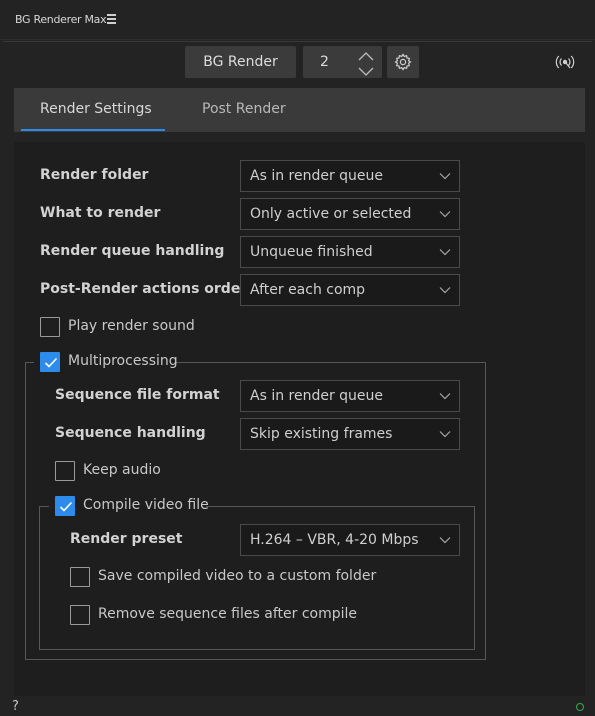 The image size is (595, 716). I want to click on keep-audio-checkbox, so click(65, 471).